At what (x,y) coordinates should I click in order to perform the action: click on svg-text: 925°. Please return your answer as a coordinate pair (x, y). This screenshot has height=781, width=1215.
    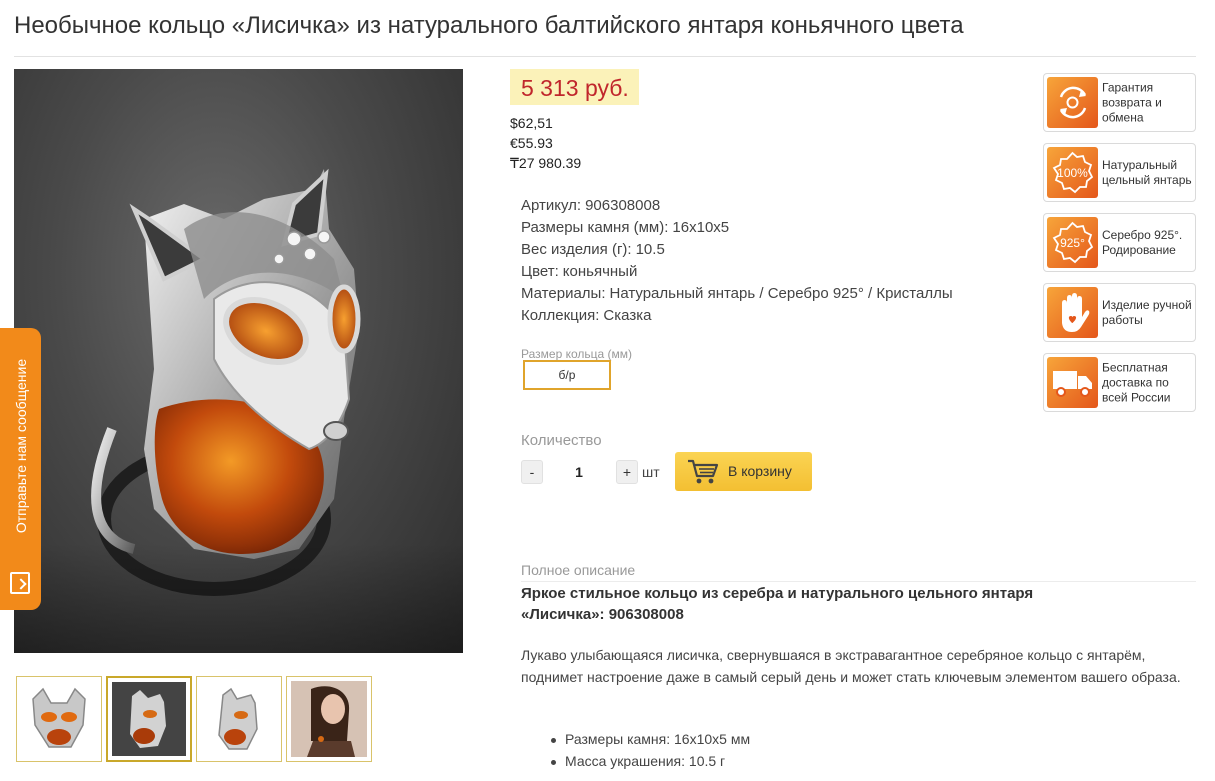
    Looking at the image, I should click on (1072, 243).